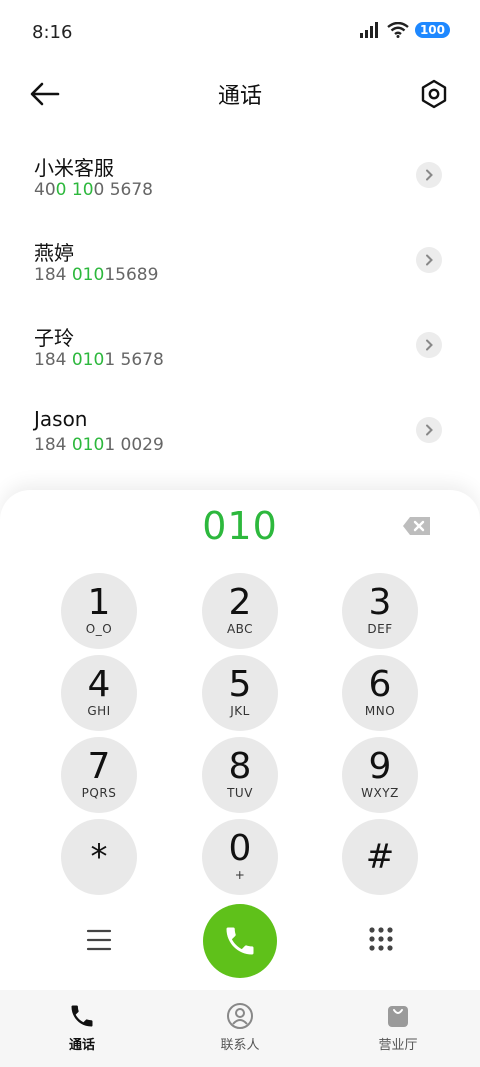 The height and width of the screenshot is (1067, 480). Describe the element at coordinates (380, 766) in the screenshot. I see `key-digit: 9` at that location.